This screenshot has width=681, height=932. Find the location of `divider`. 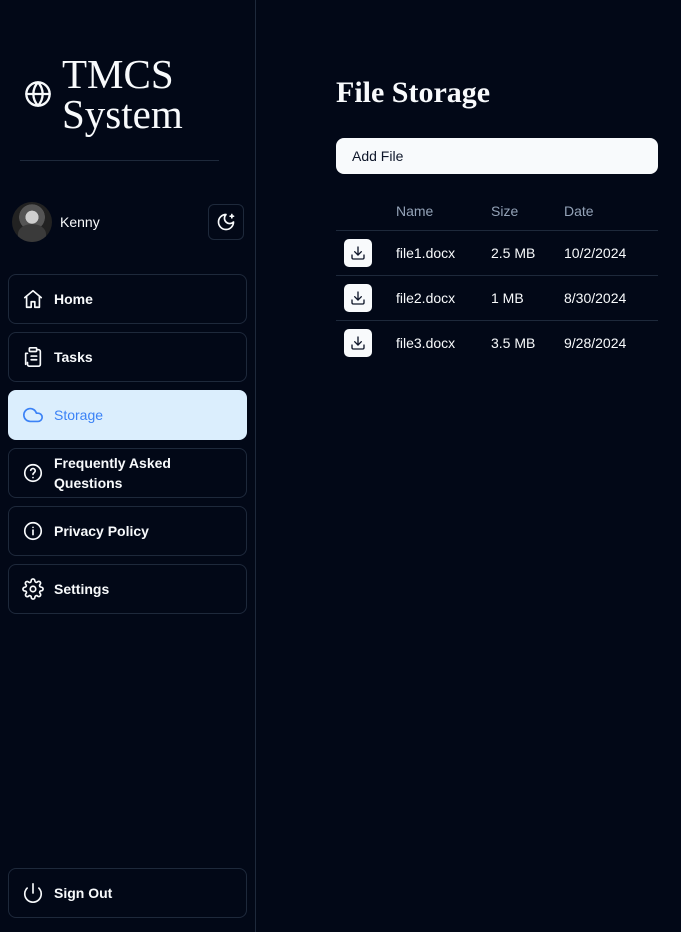

divider is located at coordinates (119, 160).